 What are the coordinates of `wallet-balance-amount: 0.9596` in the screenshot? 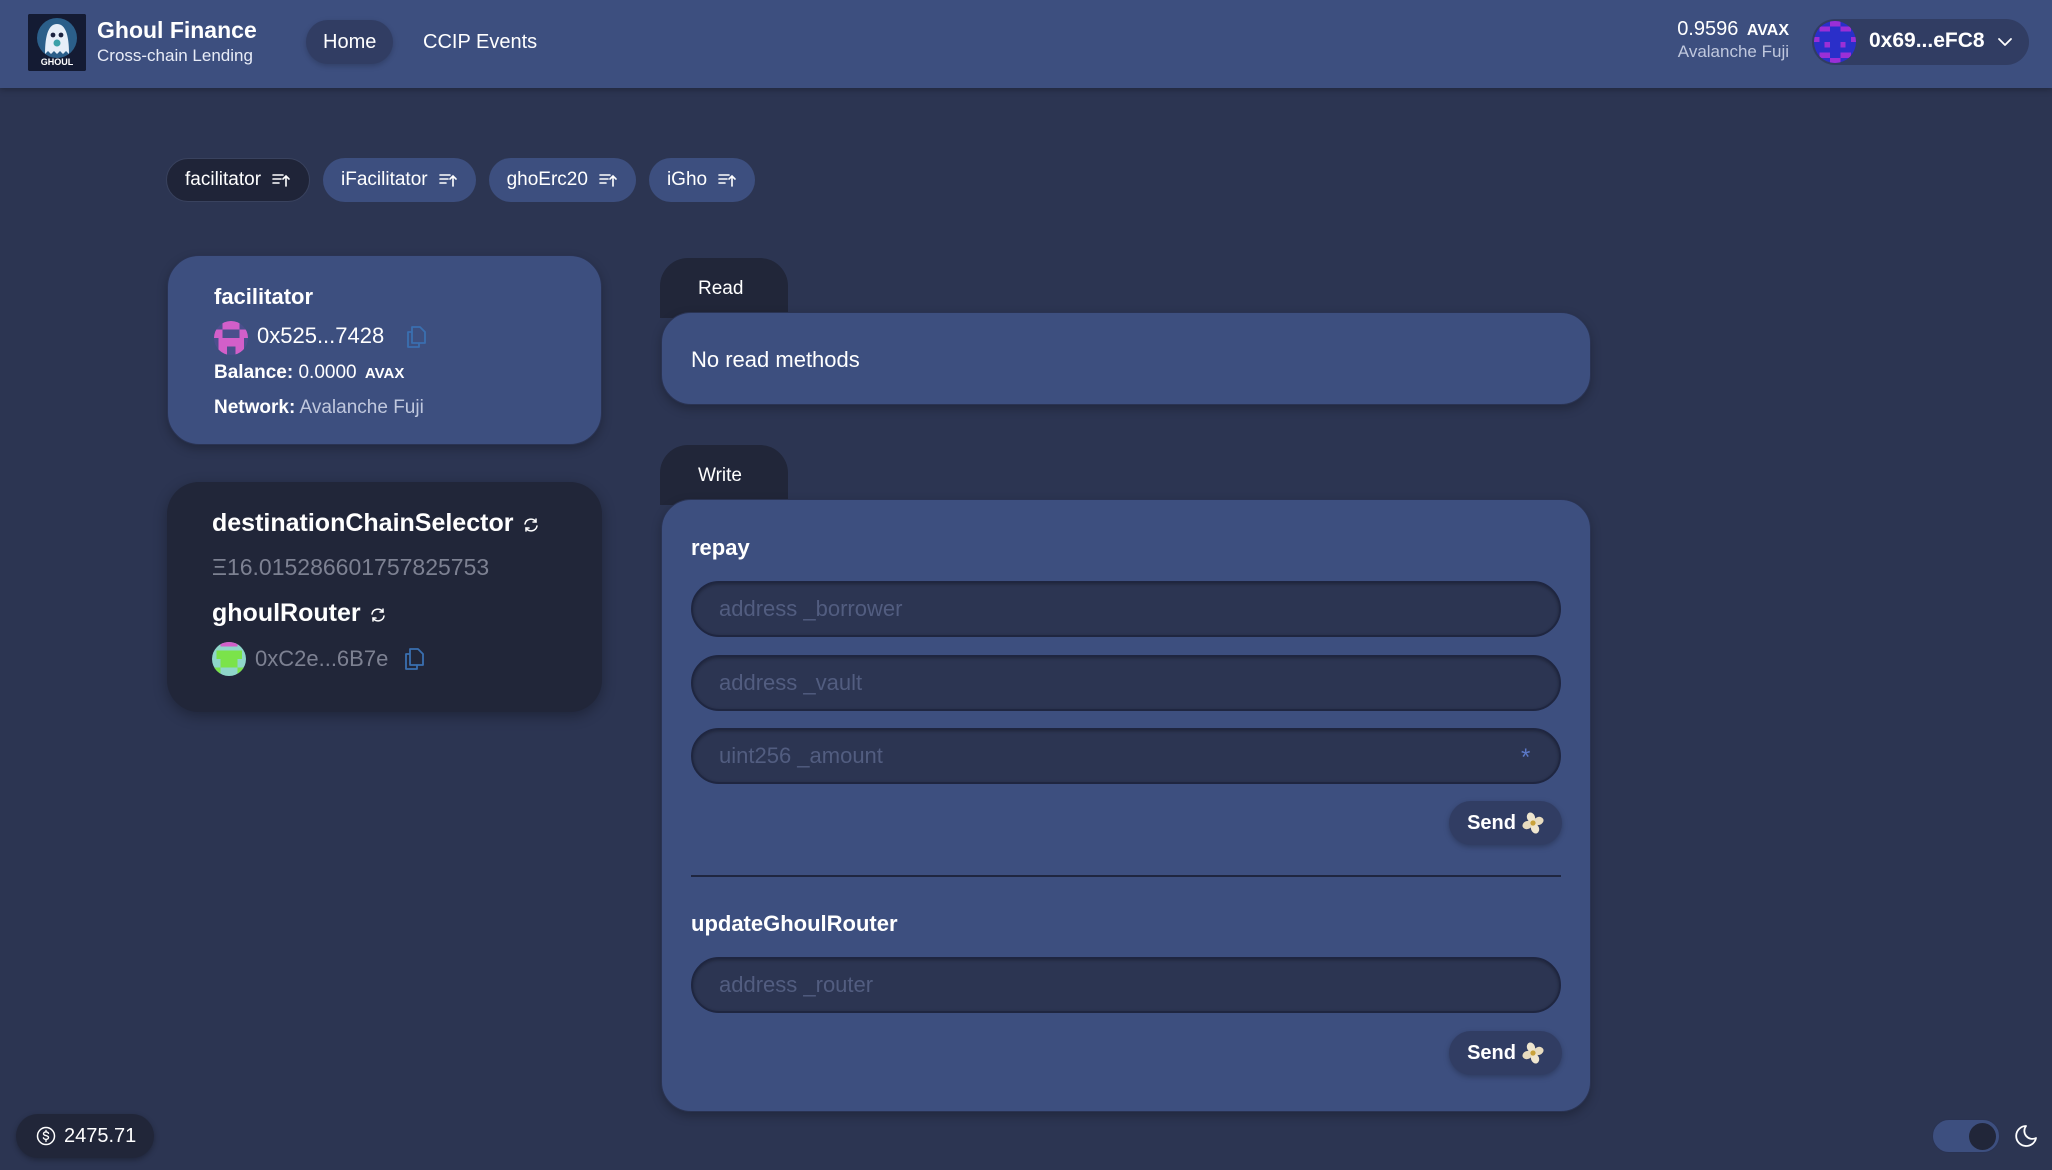 It's located at (1708, 29).